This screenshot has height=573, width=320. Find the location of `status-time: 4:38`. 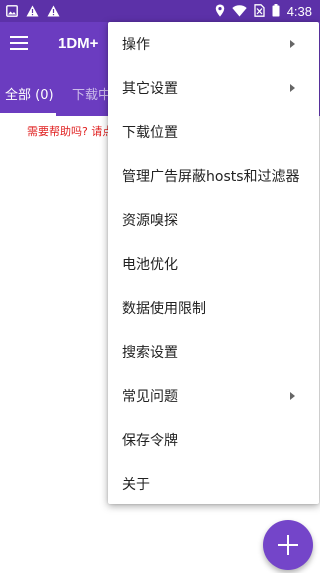

status-time: 4:38 is located at coordinates (299, 11).